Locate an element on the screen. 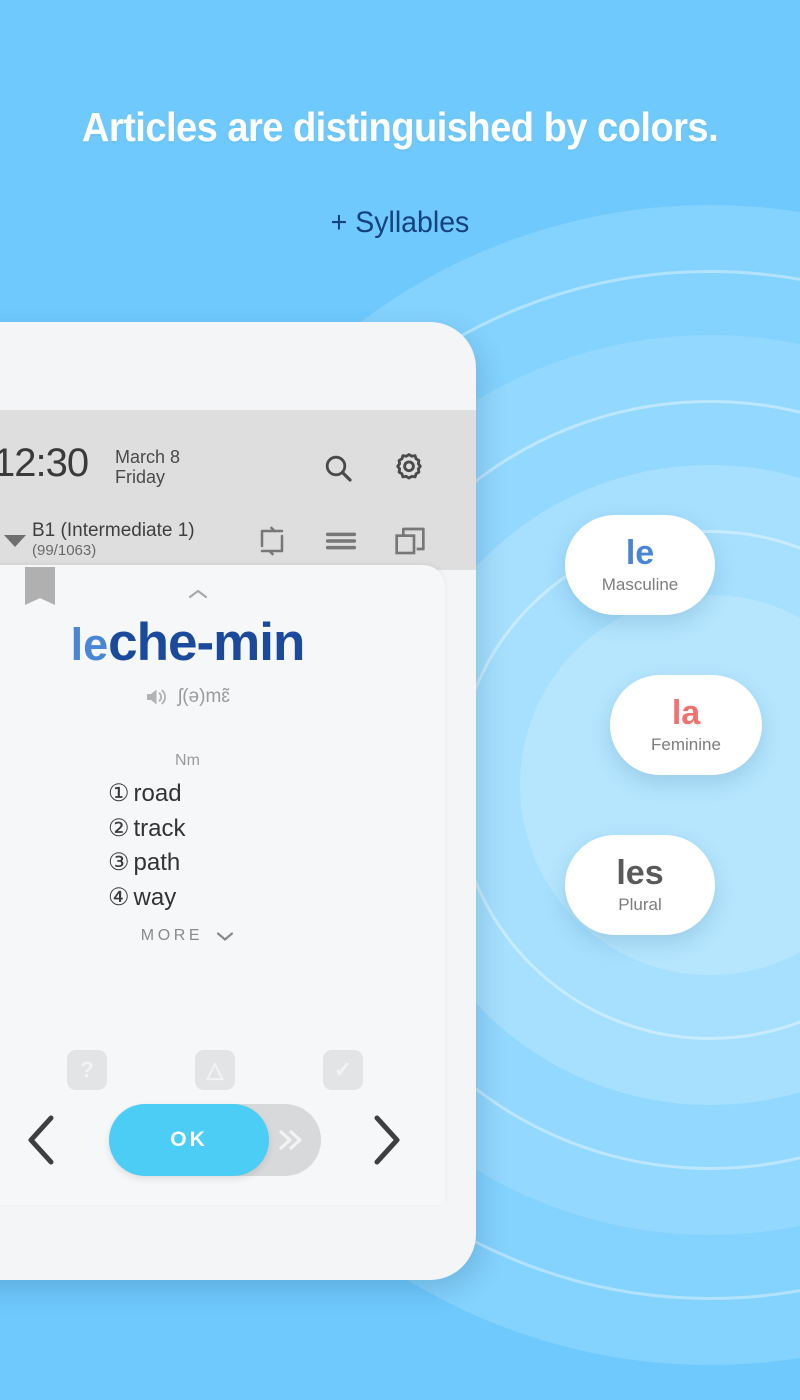 This screenshot has height=1400, width=800. article-label: Masculine is located at coordinates (640, 584).